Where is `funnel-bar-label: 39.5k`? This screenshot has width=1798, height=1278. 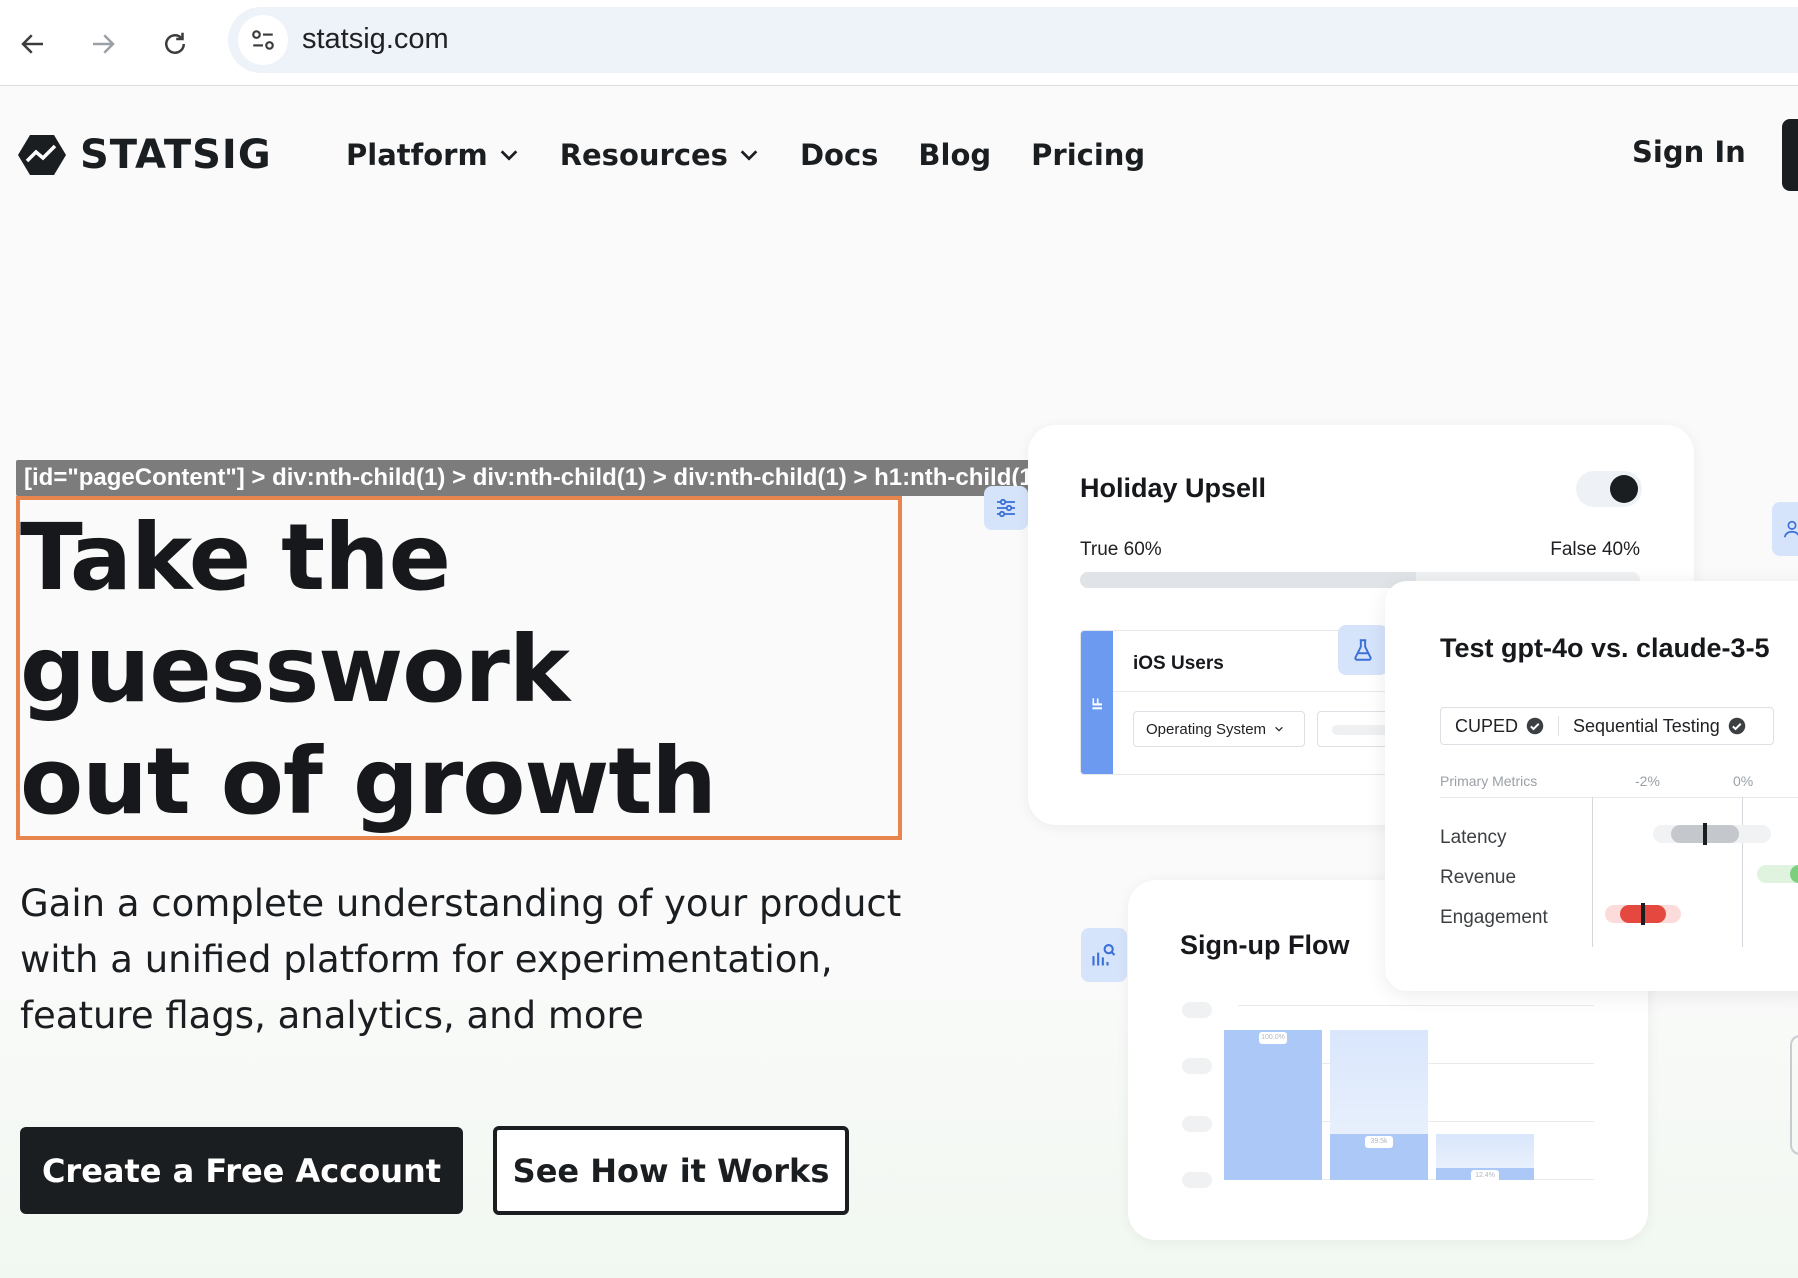
funnel-bar-label: 39.5k is located at coordinates (1379, 1141).